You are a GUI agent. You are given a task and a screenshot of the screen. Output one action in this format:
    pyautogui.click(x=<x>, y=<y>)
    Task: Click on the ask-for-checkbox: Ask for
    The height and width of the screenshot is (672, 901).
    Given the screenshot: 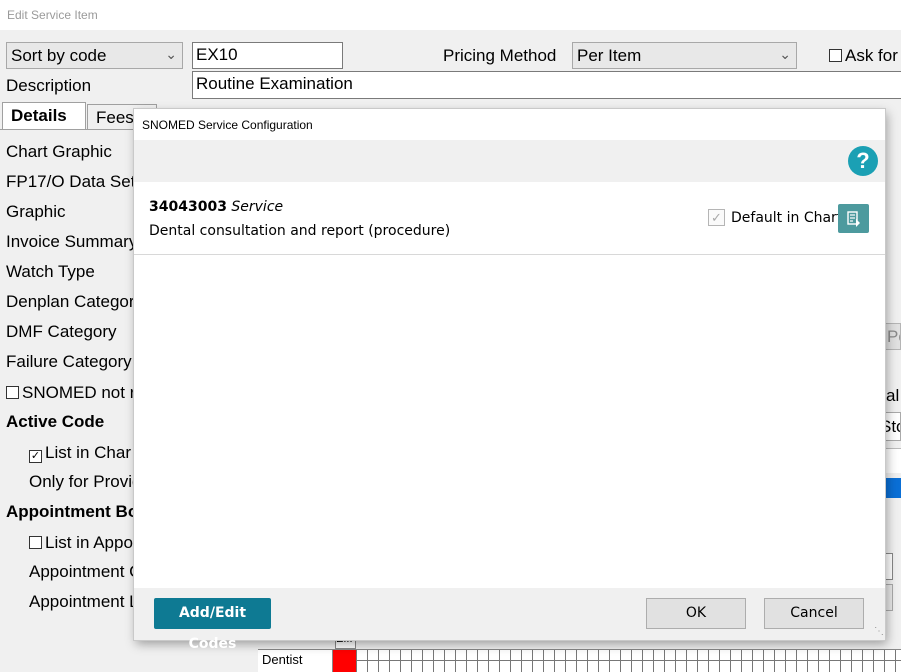 What is the action you would take?
    pyautogui.click(x=863, y=56)
    